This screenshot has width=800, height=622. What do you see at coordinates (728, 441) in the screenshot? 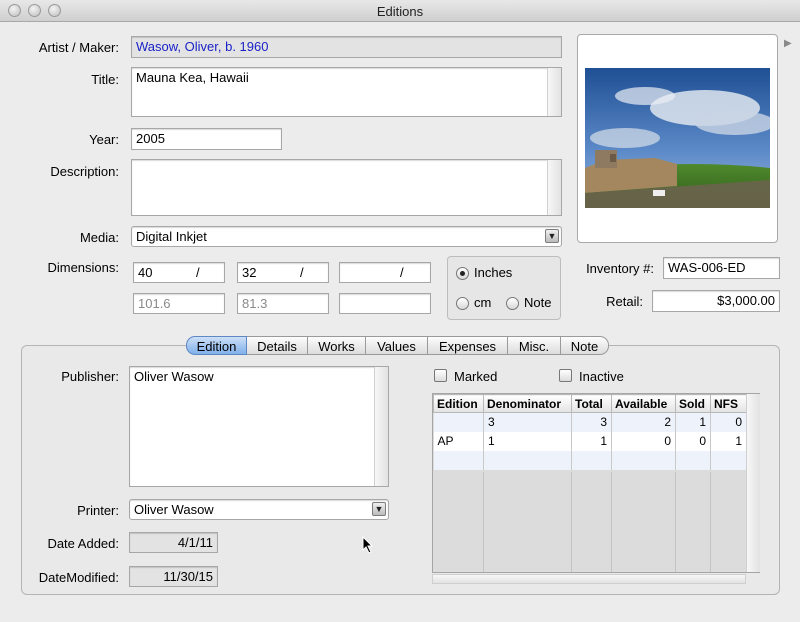
I see `cell-nfs: 1` at bounding box center [728, 441].